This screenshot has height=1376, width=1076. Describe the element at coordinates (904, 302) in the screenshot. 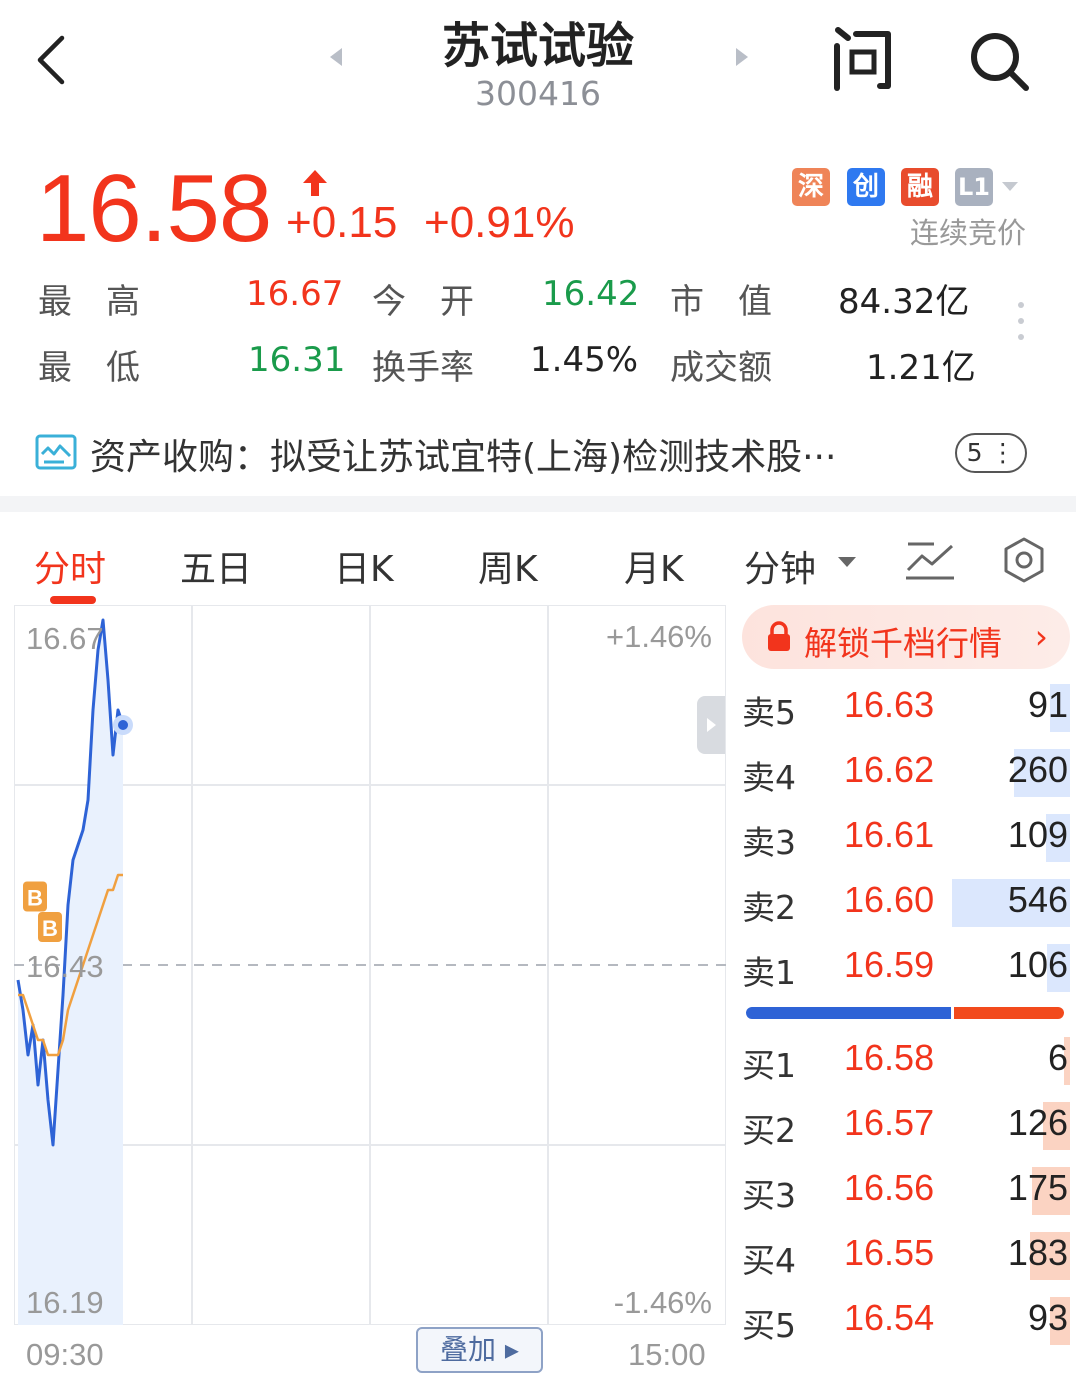

I see `mktcap-value: 84.32亿` at that location.